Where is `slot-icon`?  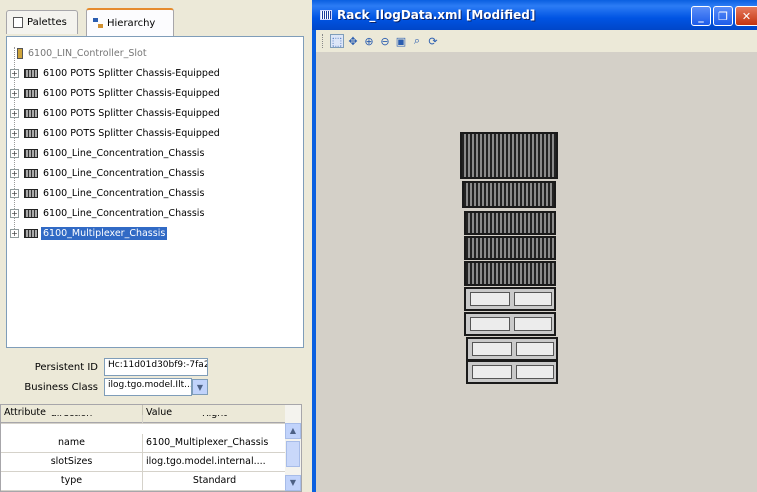 slot-icon is located at coordinates (20, 53).